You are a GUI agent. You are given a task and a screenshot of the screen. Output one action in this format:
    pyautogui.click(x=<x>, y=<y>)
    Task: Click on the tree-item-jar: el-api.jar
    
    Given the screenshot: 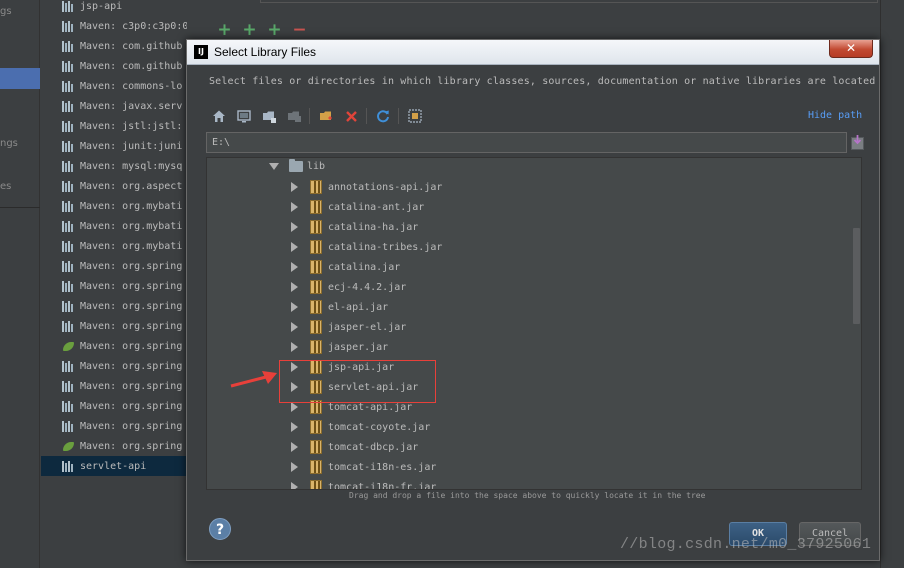 What is the action you would take?
    pyautogui.click(x=339, y=307)
    